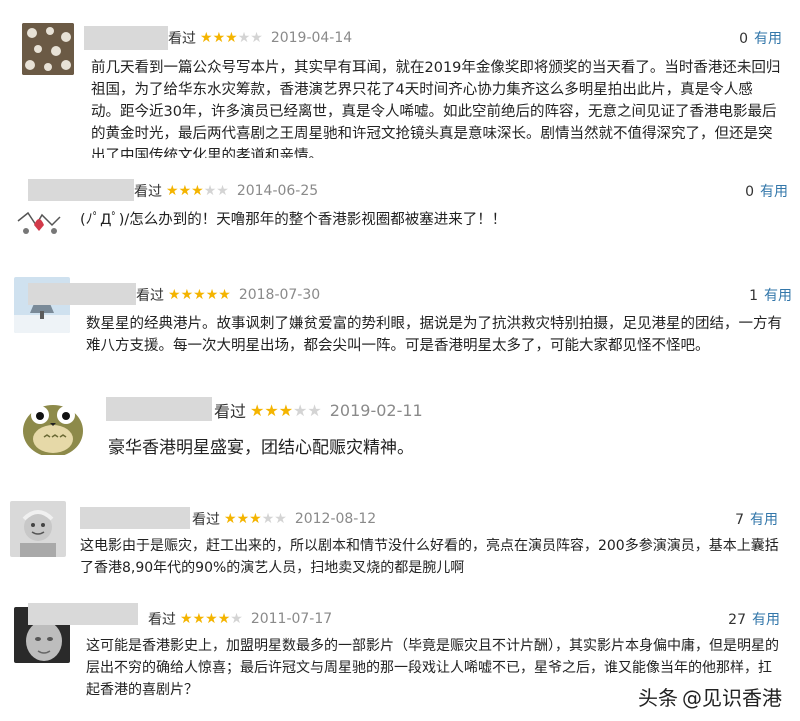 Image resolution: width=800 pixels, height=721 pixels. I want to click on review-content: 豪华香港明星盛宴，团结心配赈灾精神。, so click(261, 448).